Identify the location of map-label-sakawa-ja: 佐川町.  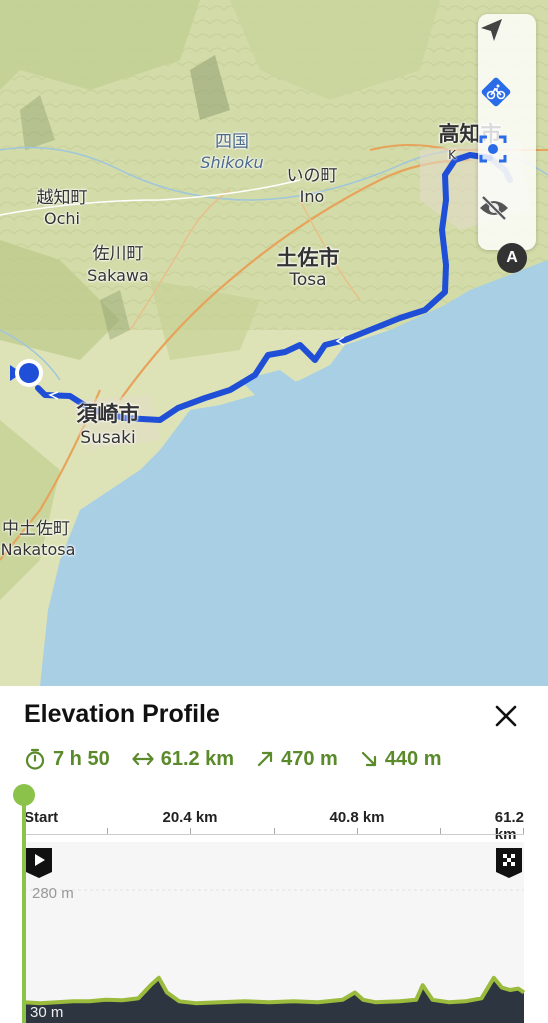
(118, 254).